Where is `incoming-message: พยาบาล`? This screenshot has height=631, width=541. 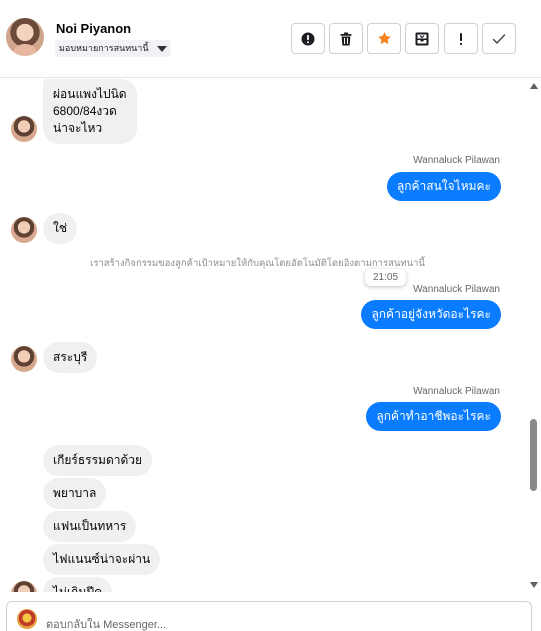 incoming-message: พยาบาล is located at coordinates (75, 493).